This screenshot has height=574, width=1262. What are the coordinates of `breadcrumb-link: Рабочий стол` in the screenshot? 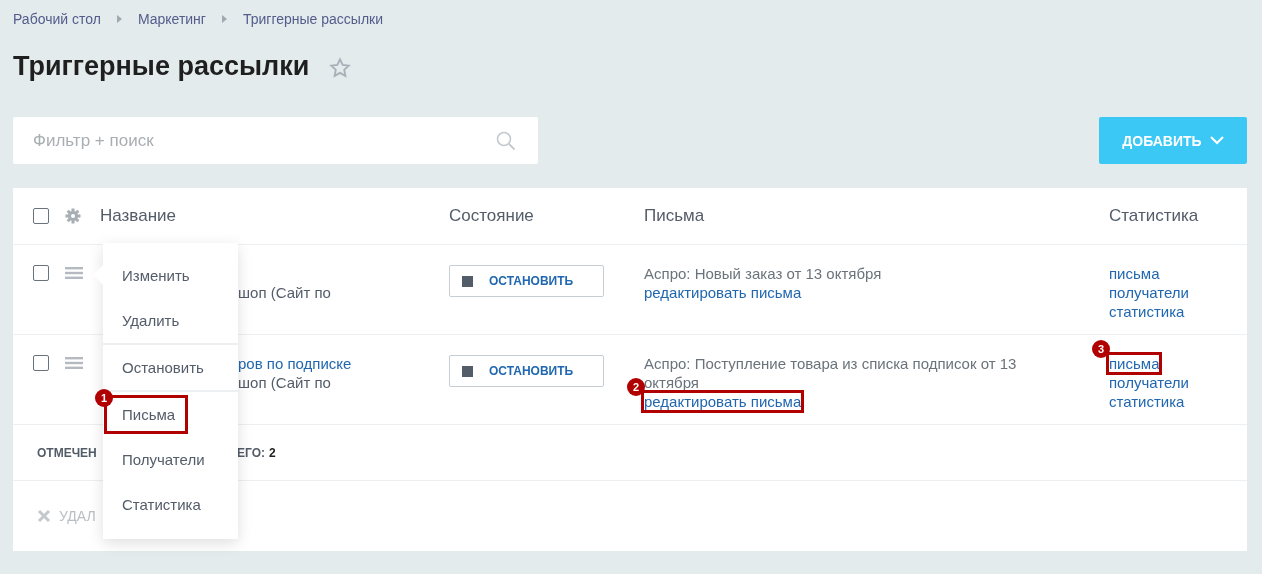 It's located at (57, 19).